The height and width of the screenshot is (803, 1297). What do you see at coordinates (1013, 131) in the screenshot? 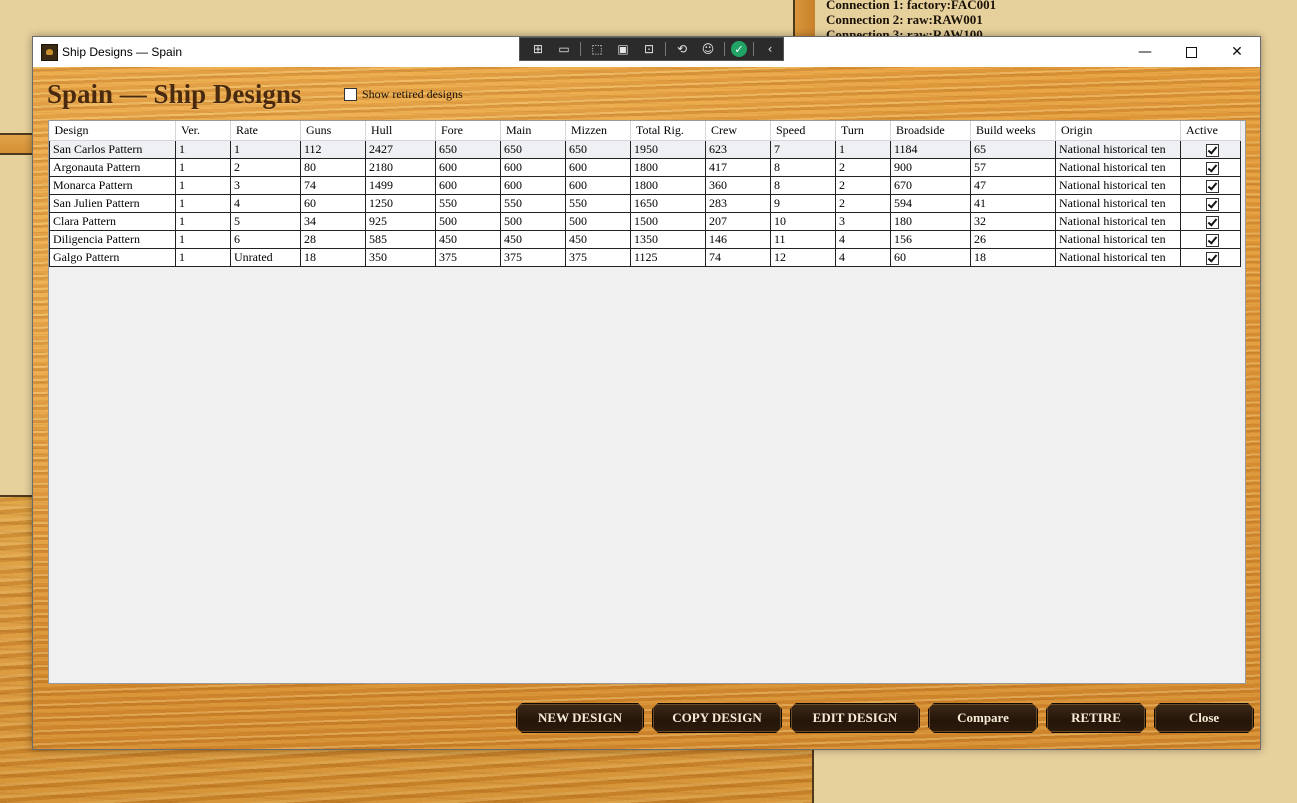
I see `column-header: Build weeks` at bounding box center [1013, 131].